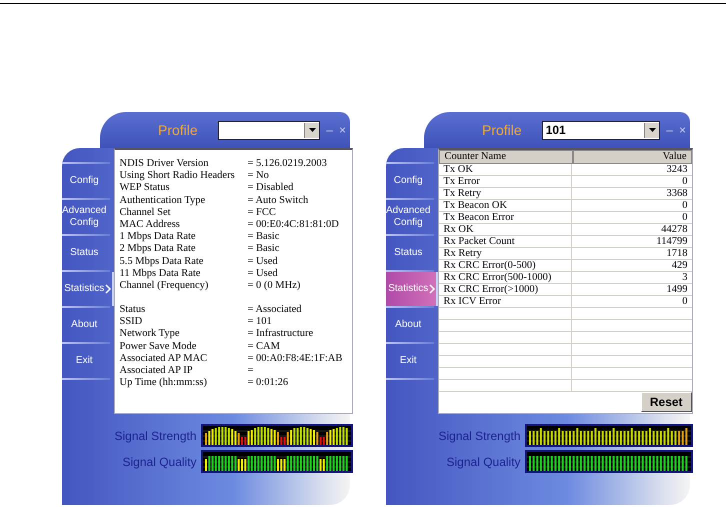 The width and height of the screenshot is (726, 507). I want to click on info-value: = No, so click(258, 176).